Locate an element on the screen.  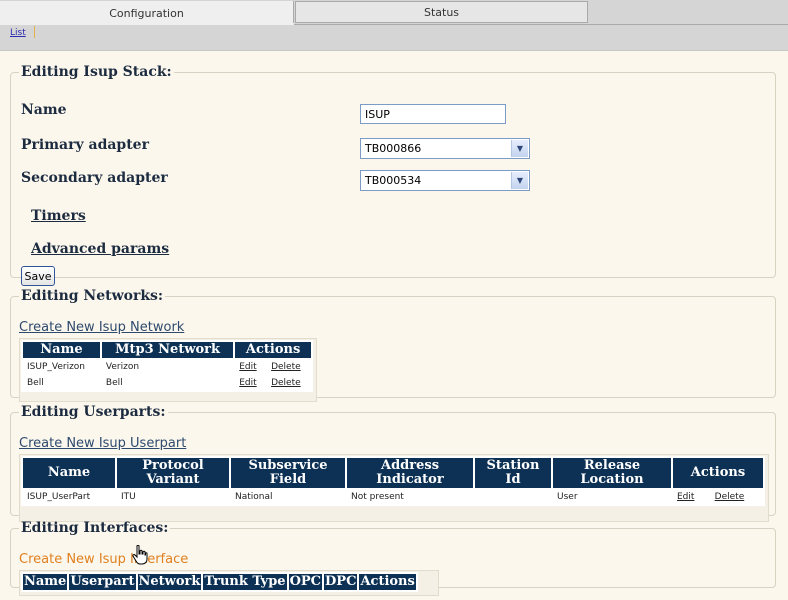
userparts-title: Editing Userparts: is located at coordinates (93, 412).